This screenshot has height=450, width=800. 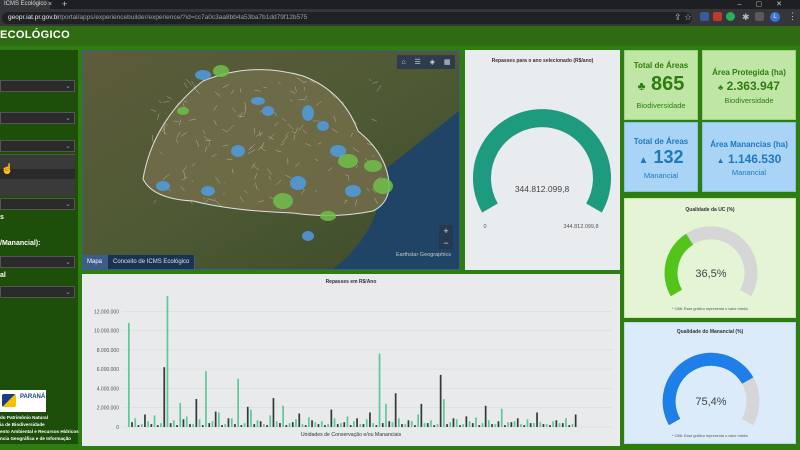 What do you see at coordinates (767, 4) in the screenshot?
I see `window-controls: –▢✕` at bounding box center [767, 4].